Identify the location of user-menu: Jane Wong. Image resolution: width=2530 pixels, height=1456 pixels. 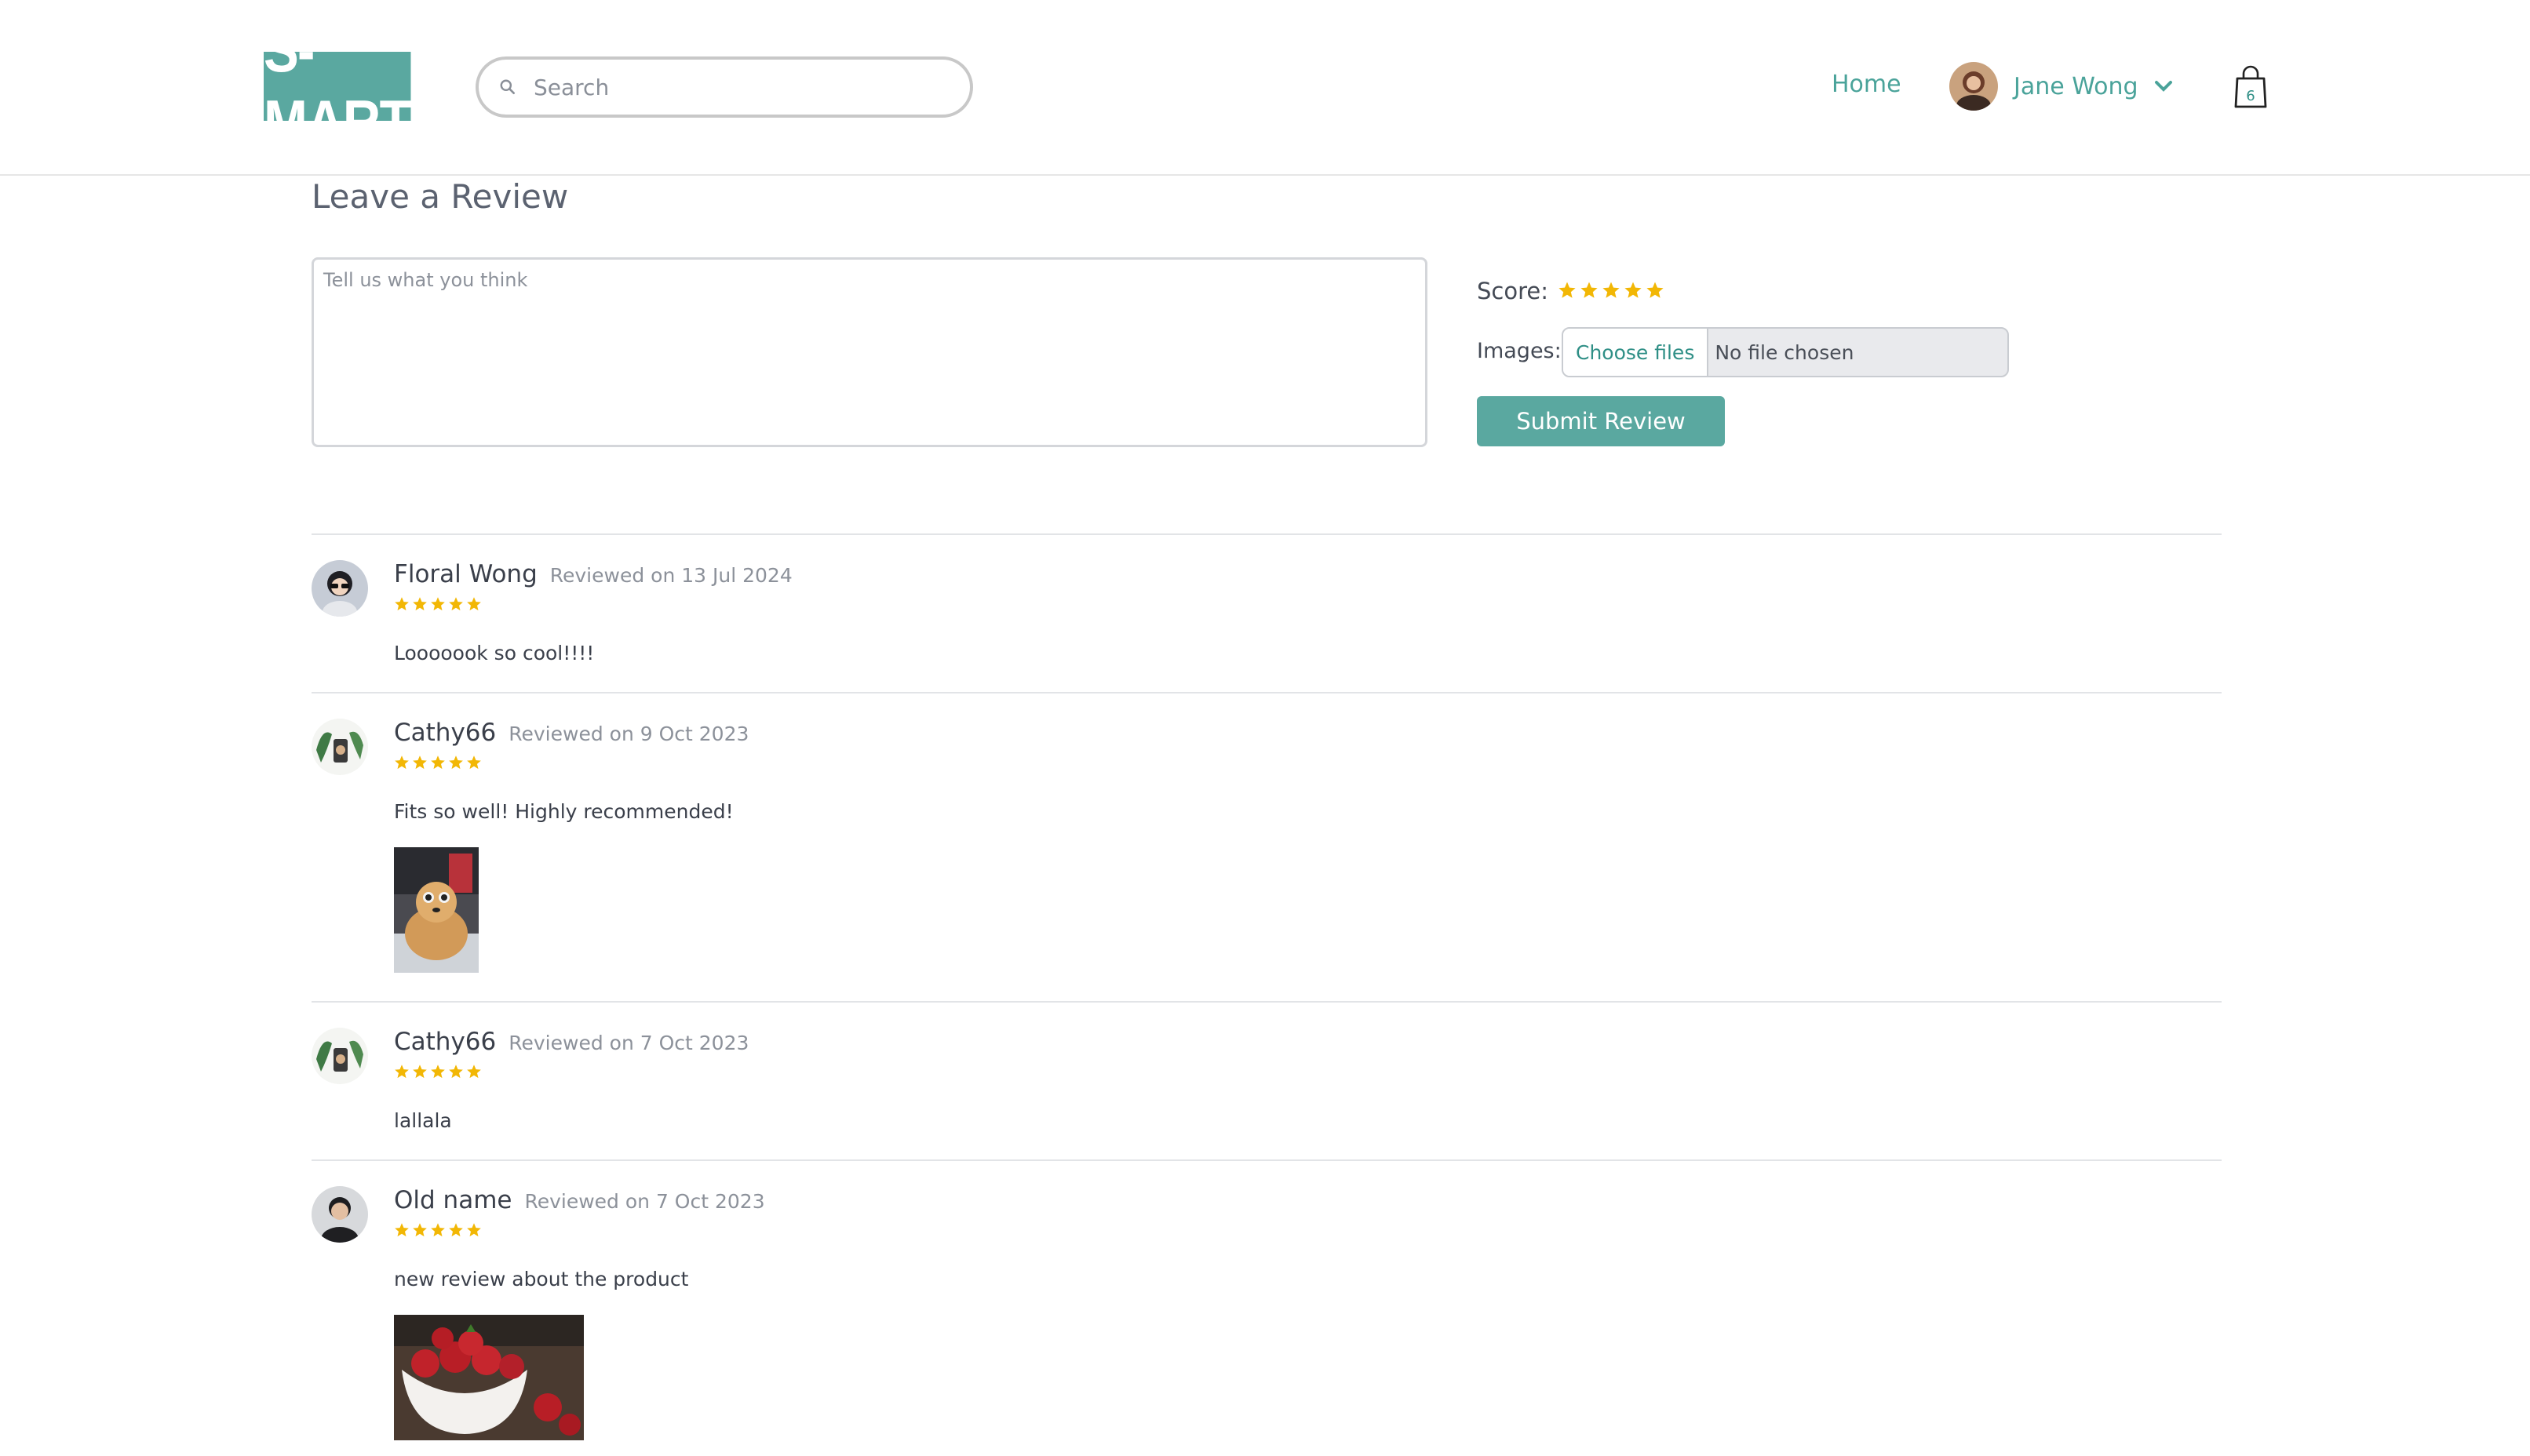
(2061, 86).